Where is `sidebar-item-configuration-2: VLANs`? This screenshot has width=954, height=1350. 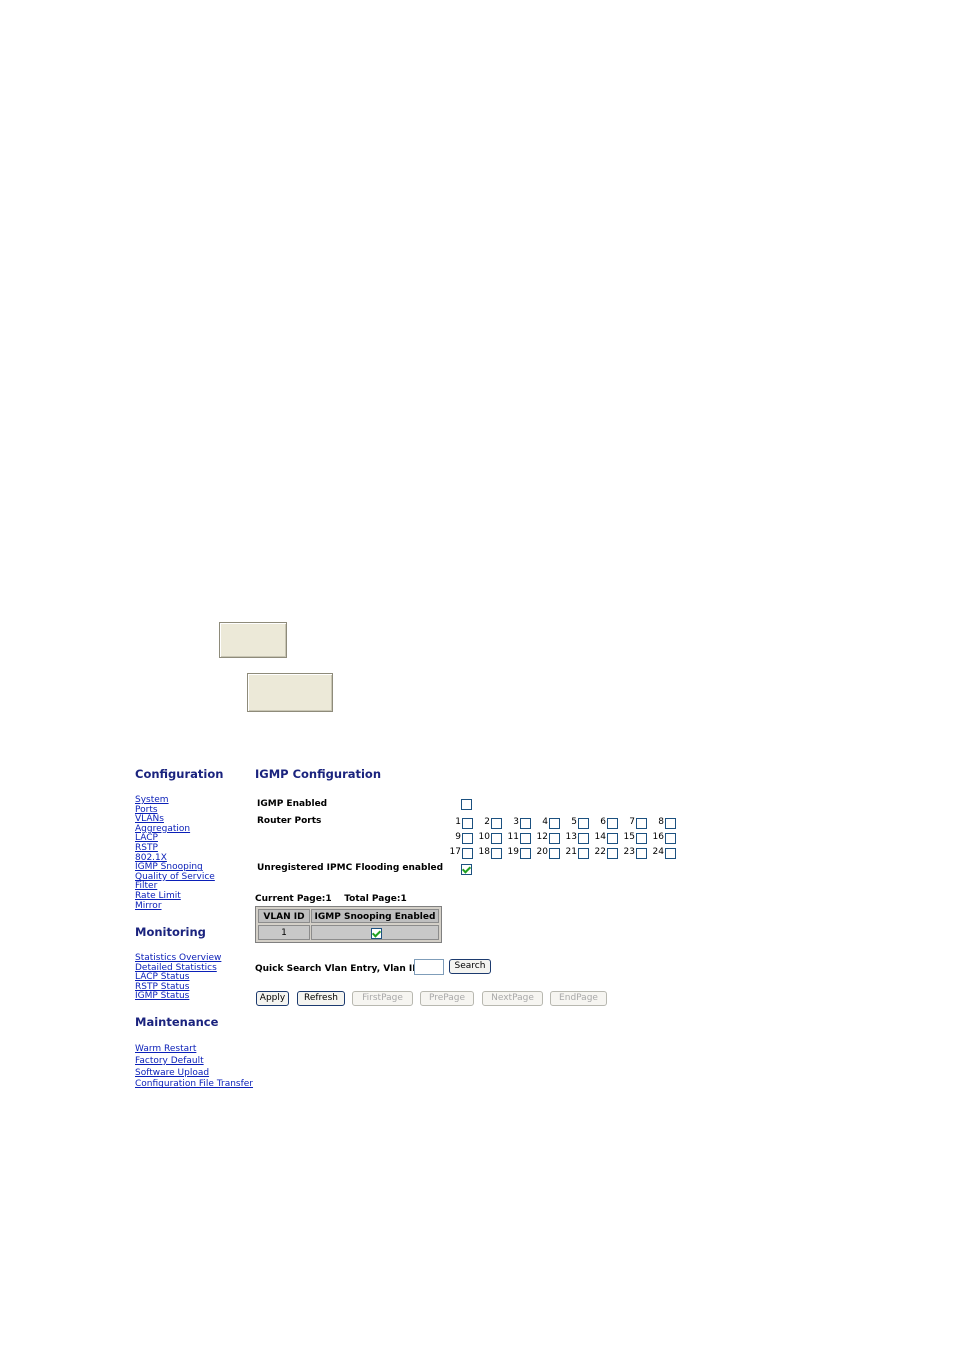 sidebar-item-configuration-2: VLANs is located at coordinates (149, 819).